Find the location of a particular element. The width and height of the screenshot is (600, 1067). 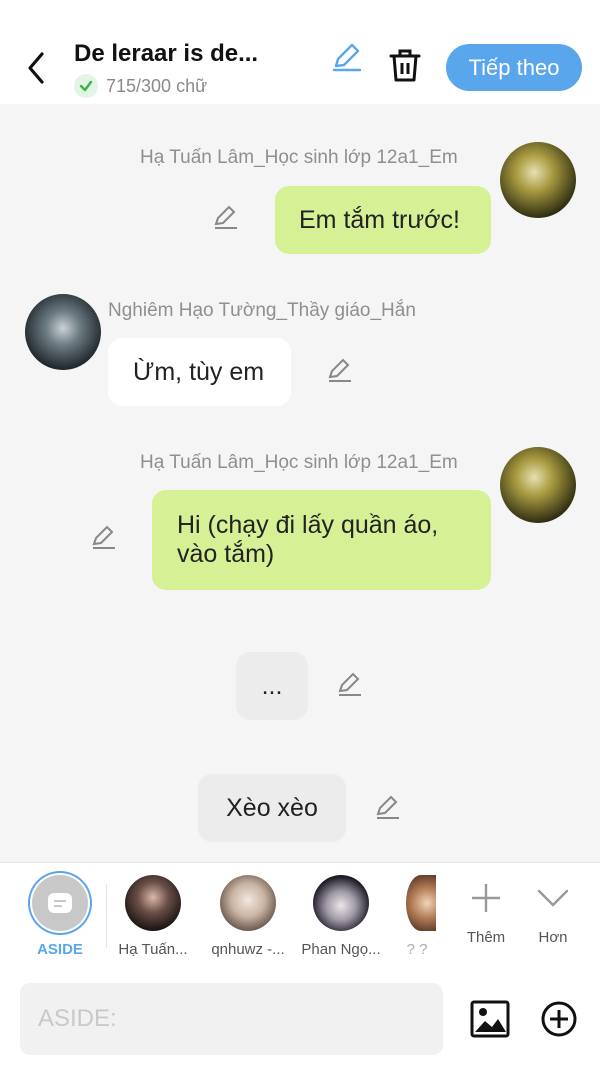

word-count: 715/300 chữ is located at coordinates (140, 86).